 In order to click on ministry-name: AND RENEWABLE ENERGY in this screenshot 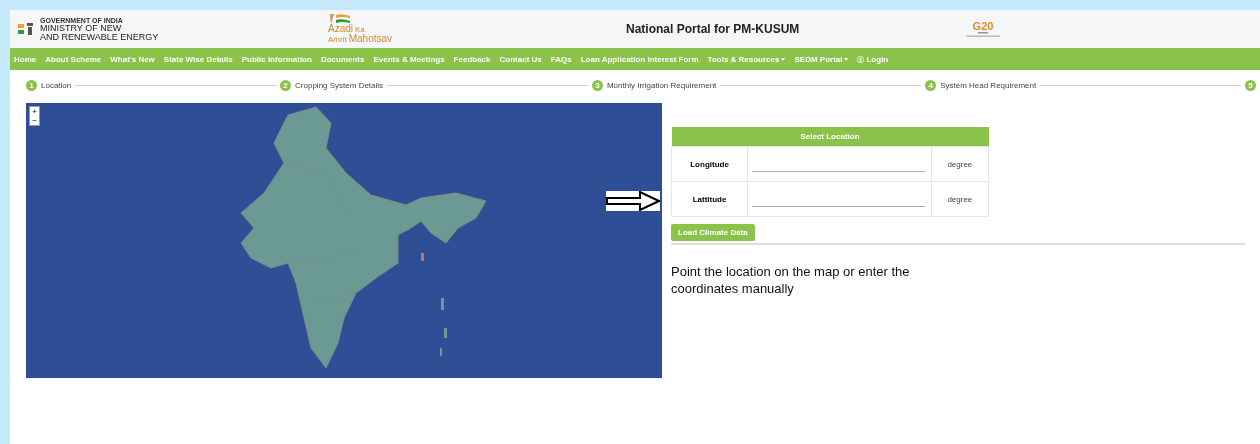, I will do `click(99, 37)`.